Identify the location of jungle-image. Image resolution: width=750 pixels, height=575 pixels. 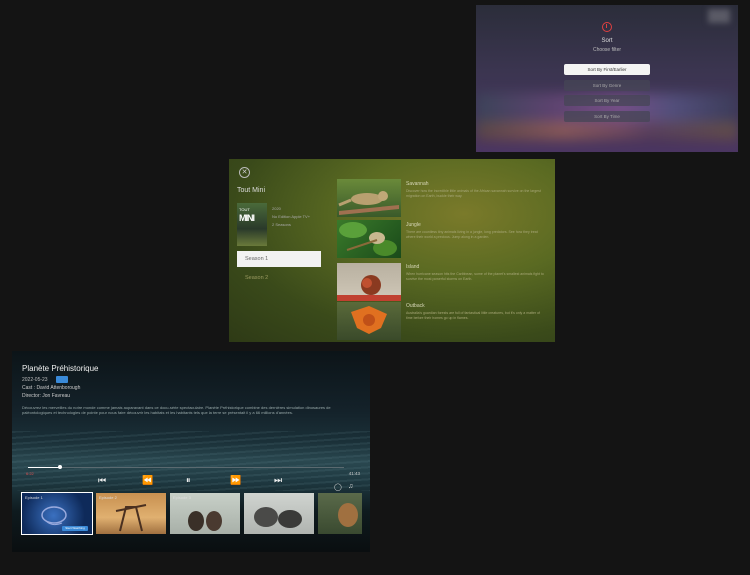
(368, 239).